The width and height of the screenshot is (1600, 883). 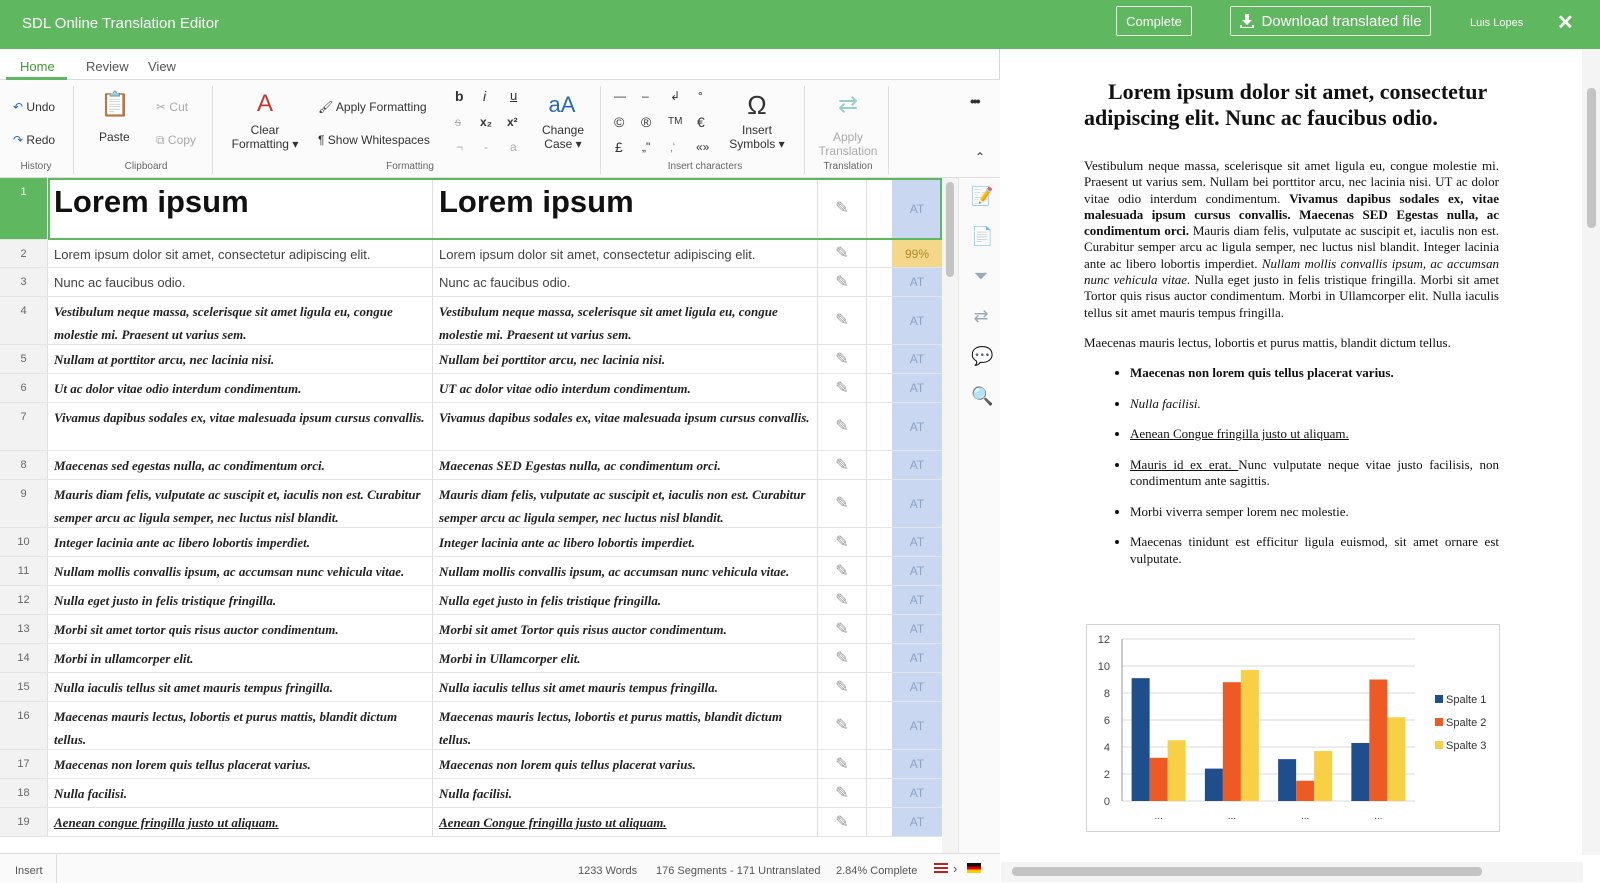 I want to click on clear-formatting-button: Clear Formatting ▾, so click(x=265, y=137).